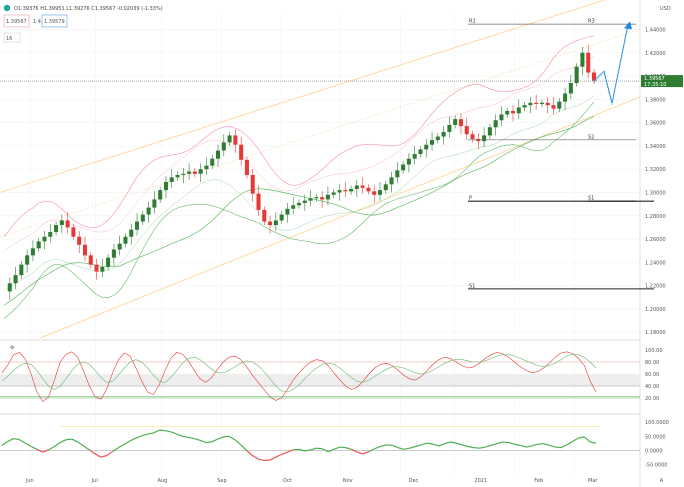 The width and height of the screenshot is (684, 487). Describe the element at coordinates (348, 481) in the screenshot. I see `time-label: Nov` at that location.